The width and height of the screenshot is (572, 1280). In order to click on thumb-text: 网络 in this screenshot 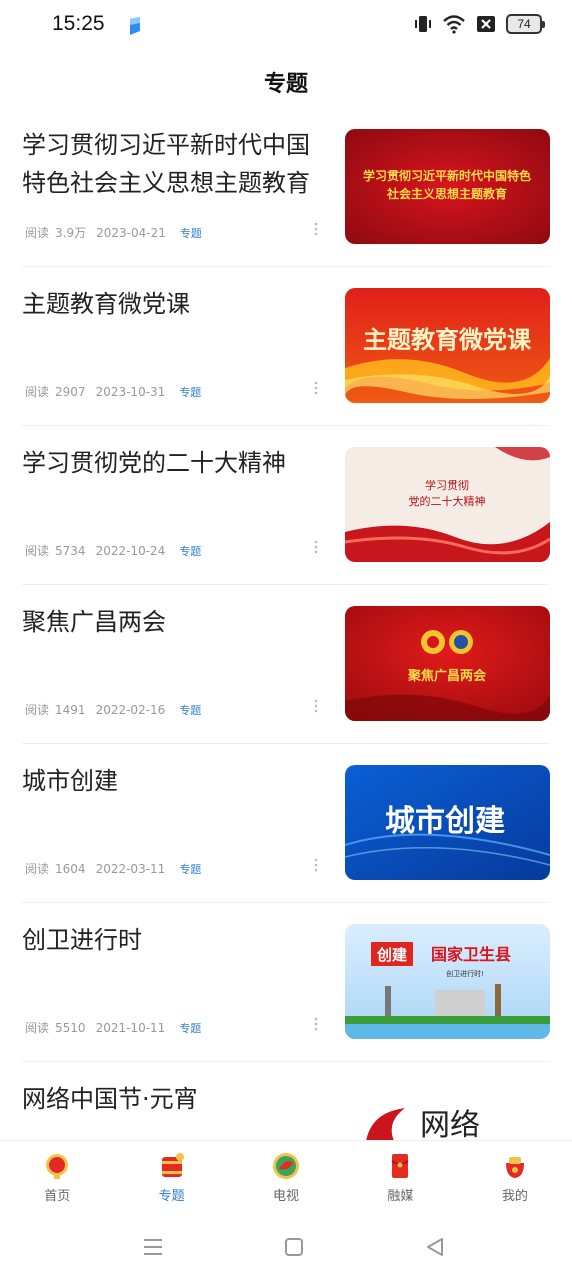, I will do `click(450, 1124)`.